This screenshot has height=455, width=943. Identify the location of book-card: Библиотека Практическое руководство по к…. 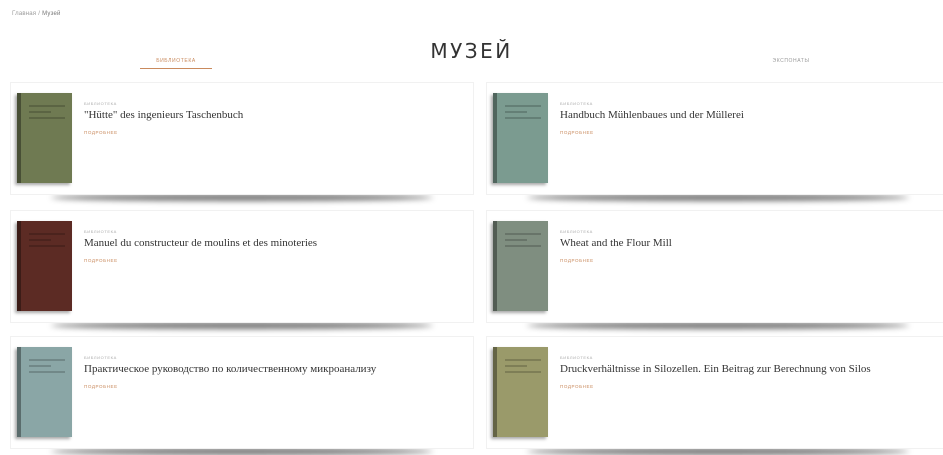
(242, 395).